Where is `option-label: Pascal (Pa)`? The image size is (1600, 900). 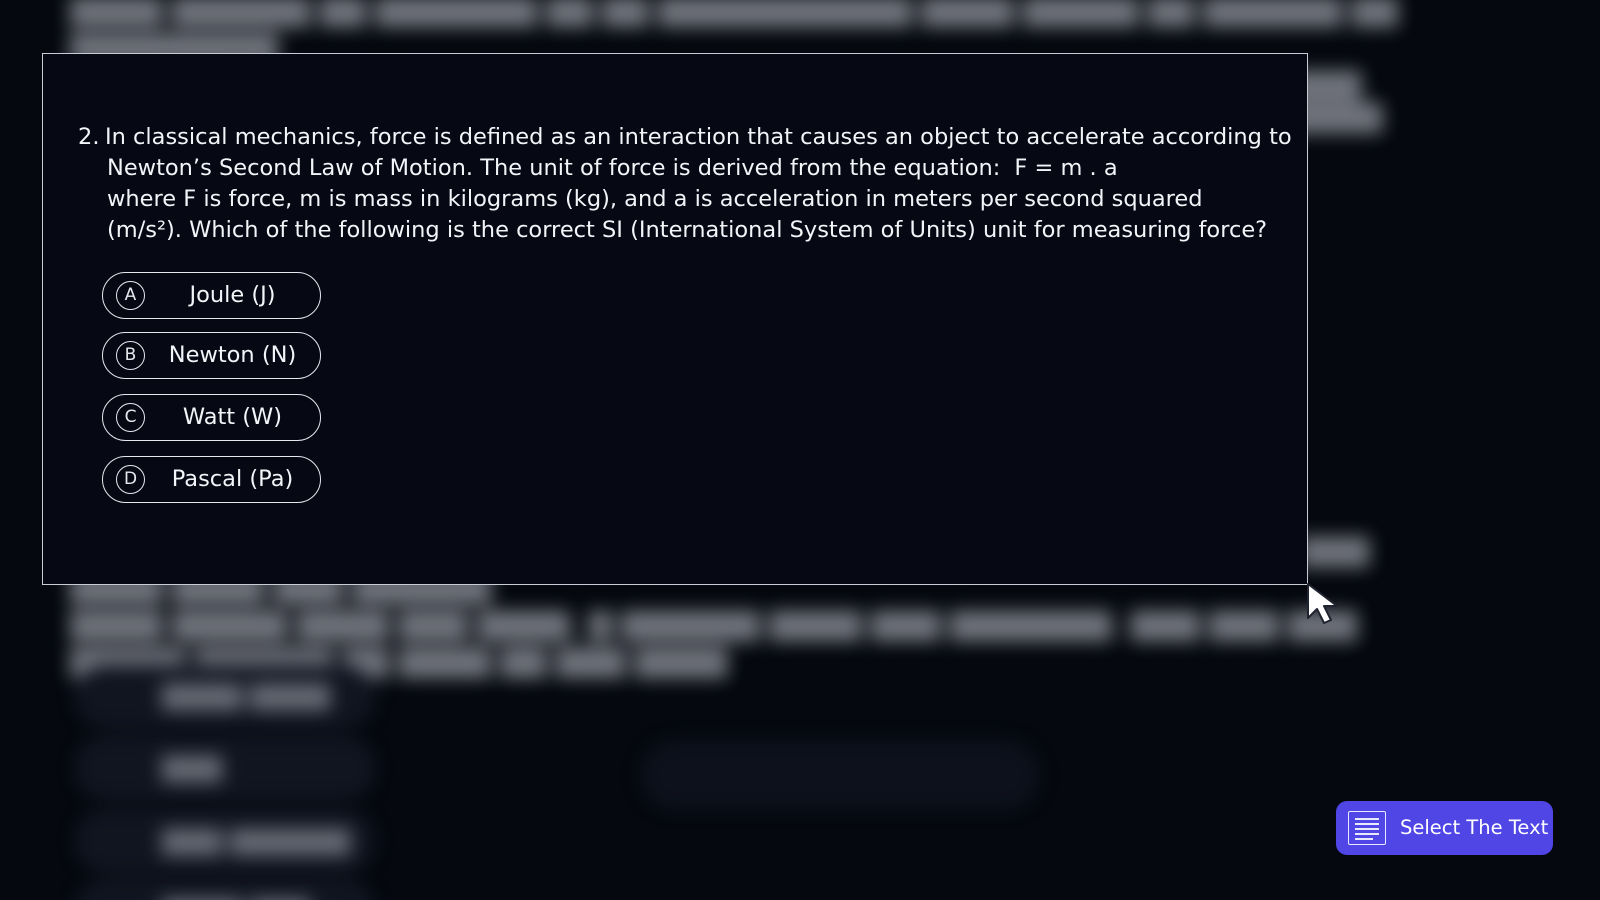
option-label: Pascal (Pa) is located at coordinates (232, 479).